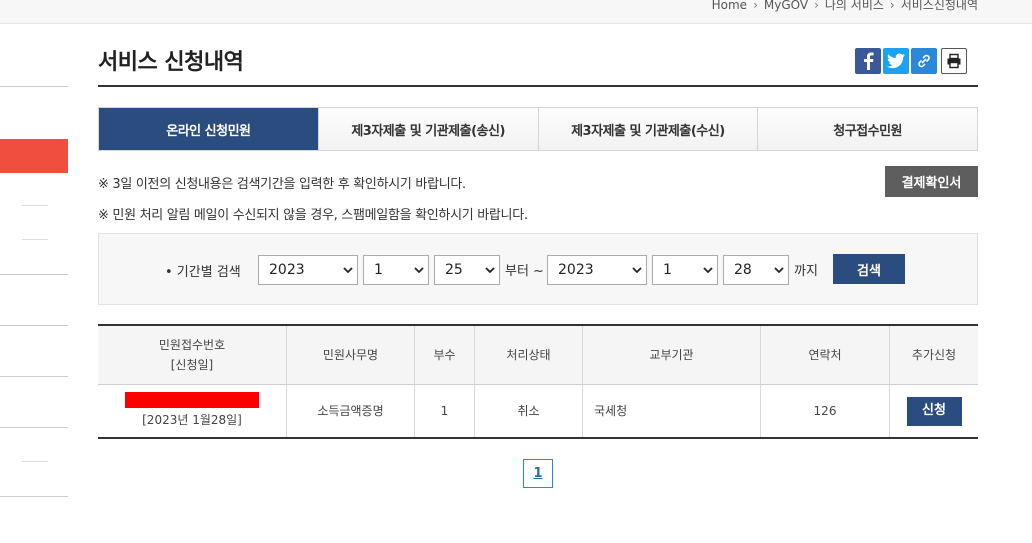 Image resolution: width=1032 pixels, height=543 pixels. Describe the element at coordinates (282, 184) in the screenshot. I see `notice-search-period: ※ 3일 이전의 신청내용은 검색기간을 입력한 후 확인하시기 바랍니다.` at that location.